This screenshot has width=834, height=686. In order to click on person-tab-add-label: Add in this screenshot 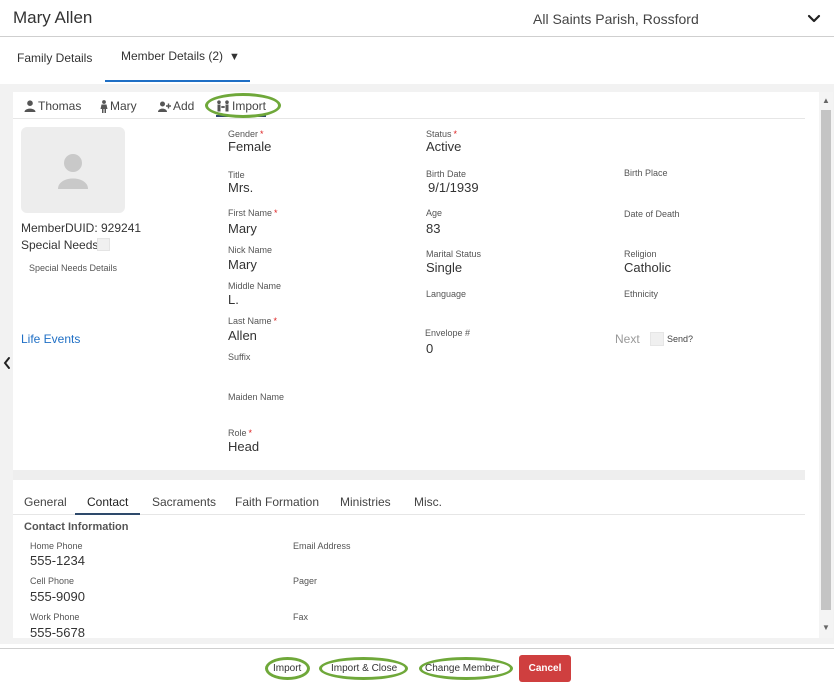, I will do `click(184, 106)`.